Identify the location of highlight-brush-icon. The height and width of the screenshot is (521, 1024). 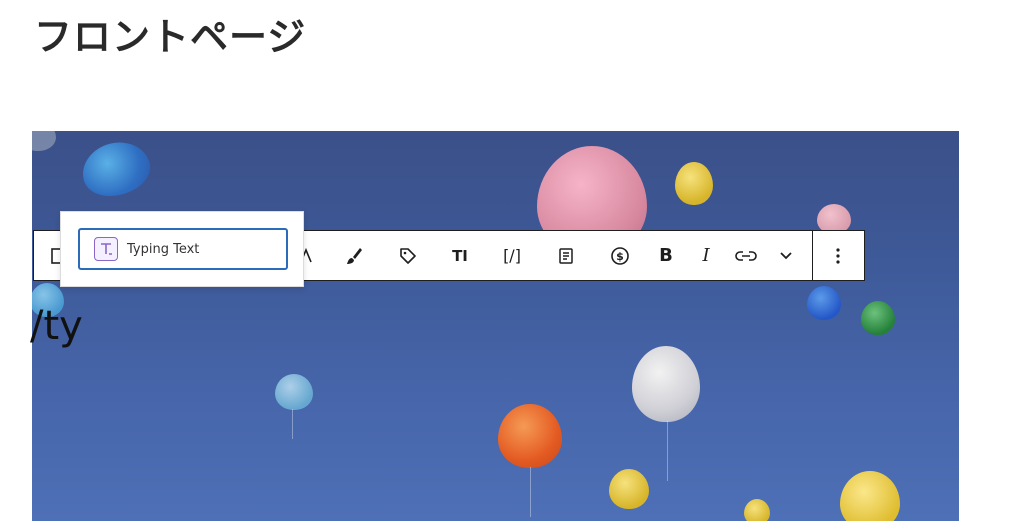
(354, 255).